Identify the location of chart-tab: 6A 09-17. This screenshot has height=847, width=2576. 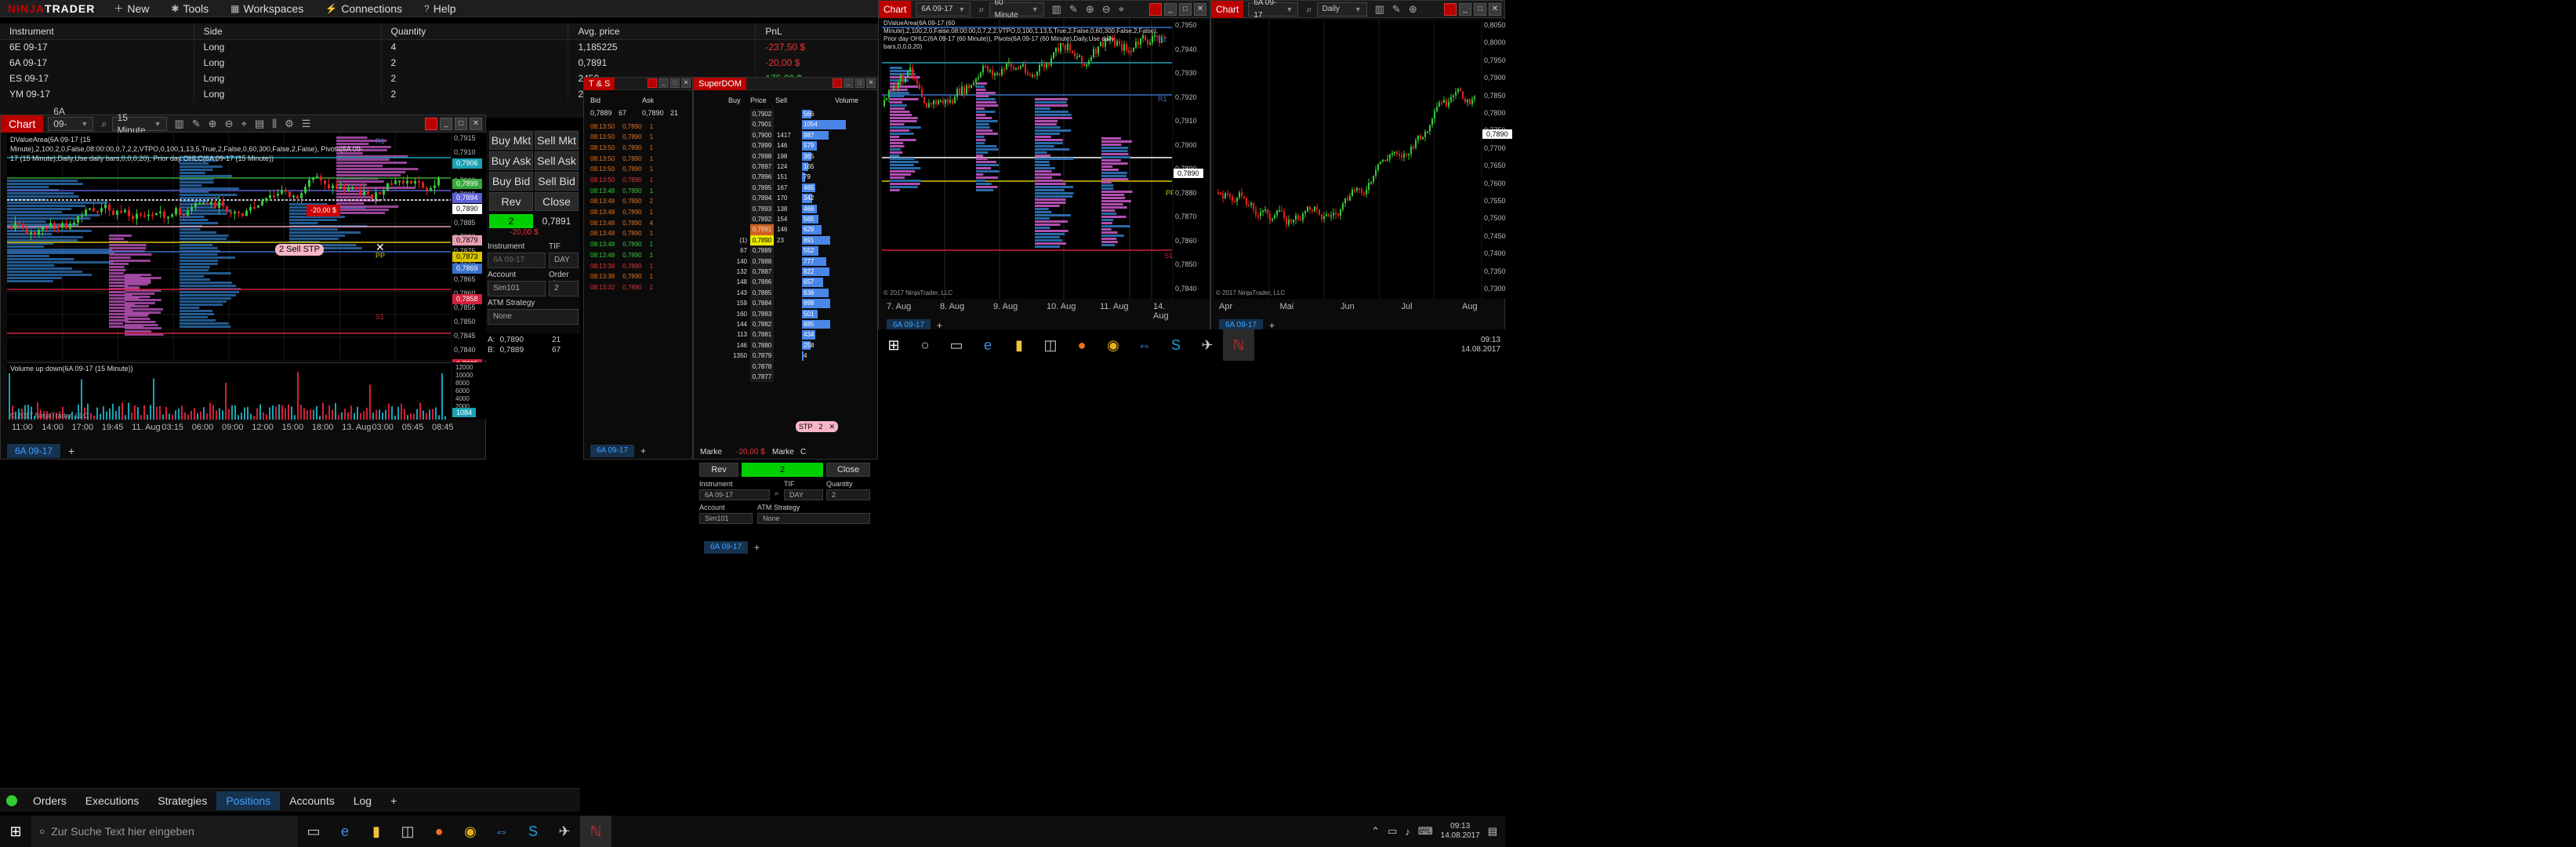
(34, 451).